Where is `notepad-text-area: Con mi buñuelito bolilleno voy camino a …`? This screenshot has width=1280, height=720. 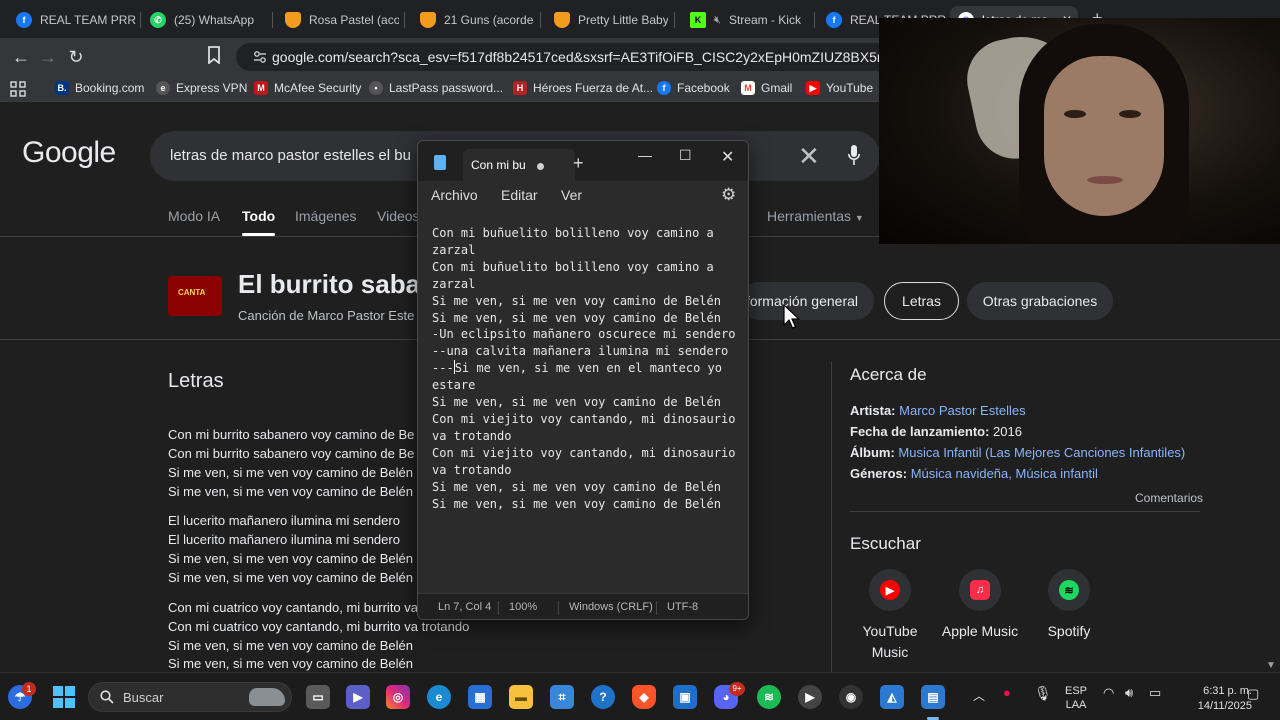
notepad-text-area: Con mi buñuelito bolilleno voy camino a … is located at coordinates (590, 368).